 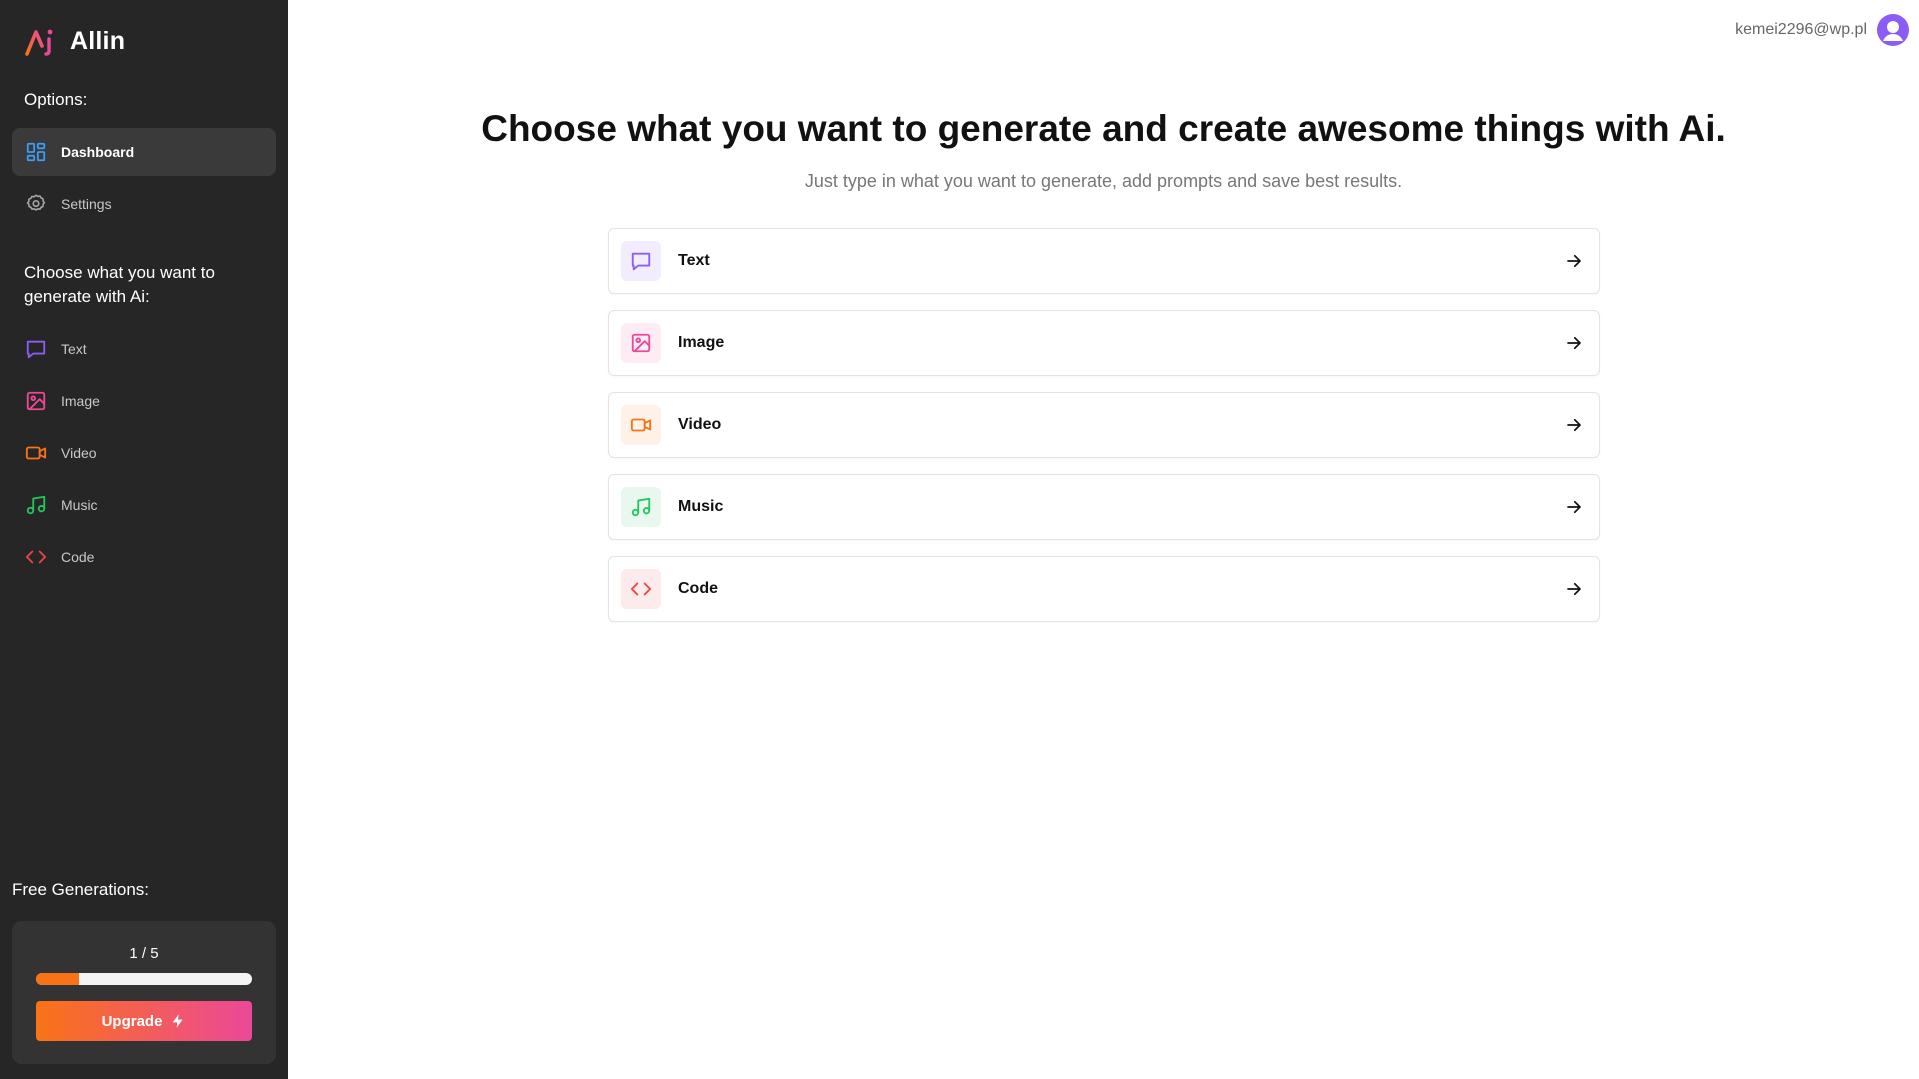 What do you see at coordinates (144, 349) in the screenshot?
I see `sidebar-item-text: Text` at bounding box center [144, 349].